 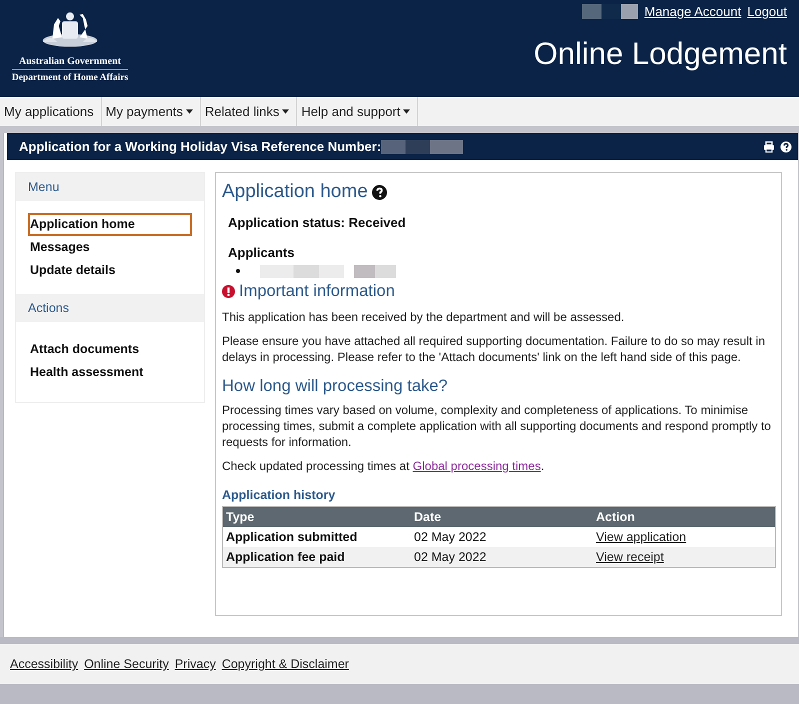 What do you see at coordinates (494, 349) in the screenshot?
I see `paragraph: Please ensure you have attached all required supporting documentation. Failure to do so may result in delays in processing. Please refer to the 'Attach documents' link on the left hand side of this page.` at bounding box center [494, 349].